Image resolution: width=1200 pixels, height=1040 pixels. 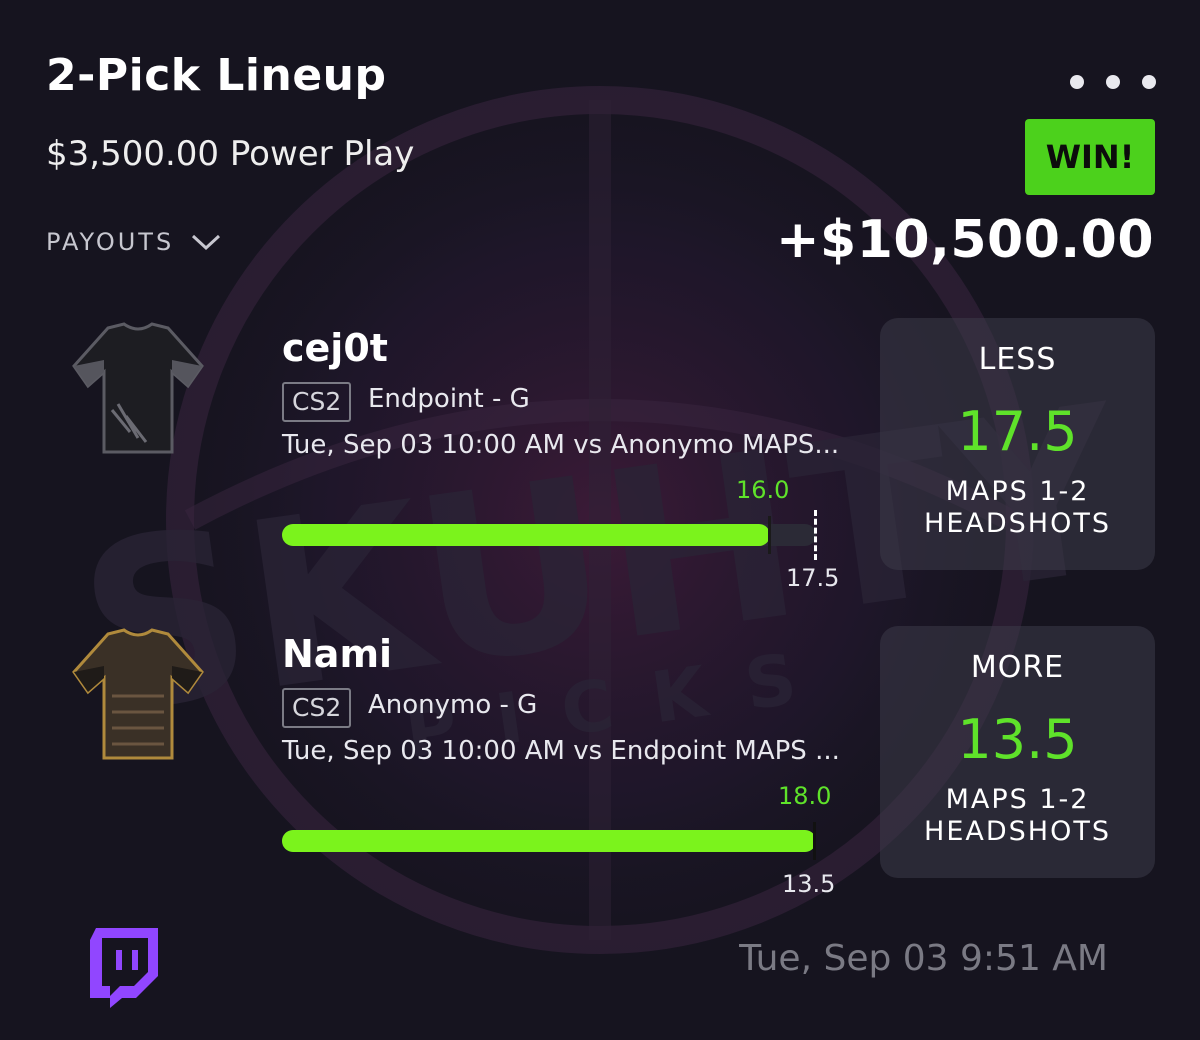 What do you see at coordinates (964, 240) in the screenshot?
I see `payout-amount: +$10,500.00` at bounding box center [964, 240].